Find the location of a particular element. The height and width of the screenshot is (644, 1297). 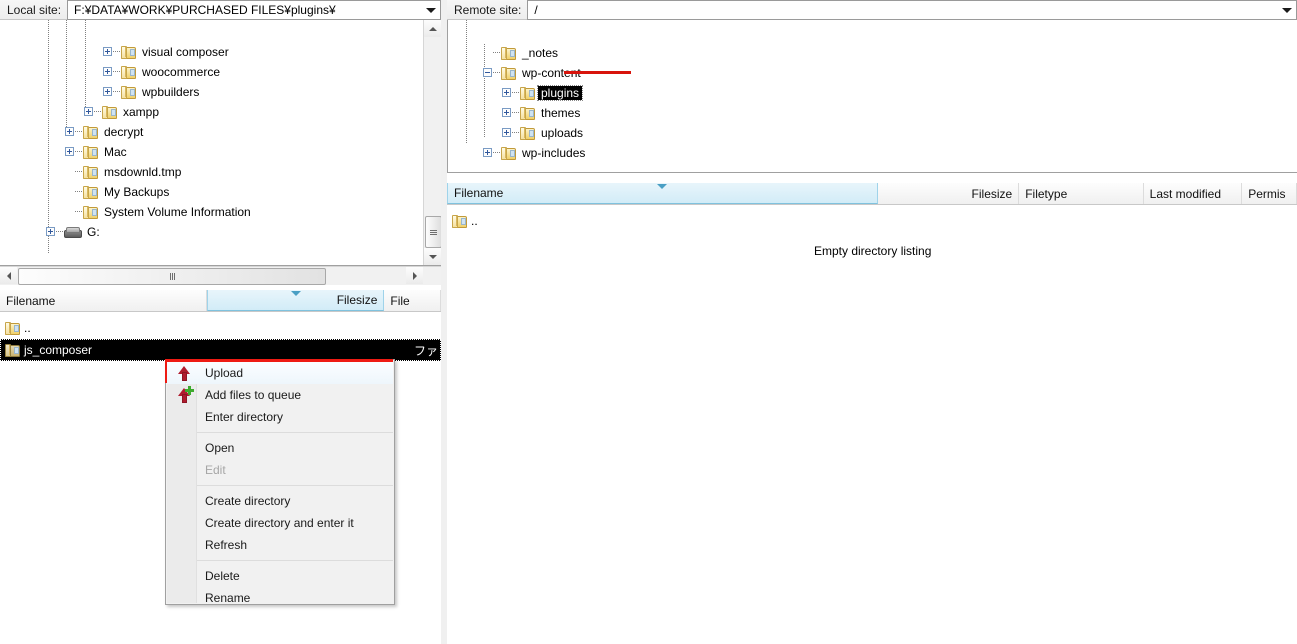

menu-item-create-directory: Create directory is located at coordinates (280, 501).